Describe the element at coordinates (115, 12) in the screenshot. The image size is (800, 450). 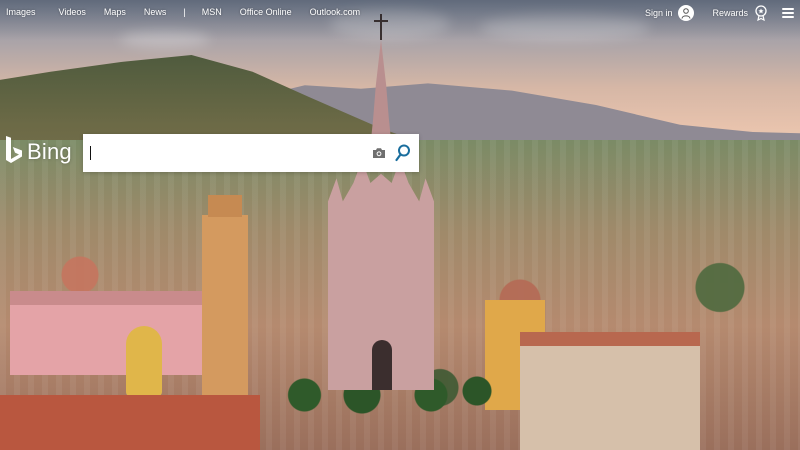
I see `nav-link-maps: Maps` at that location.